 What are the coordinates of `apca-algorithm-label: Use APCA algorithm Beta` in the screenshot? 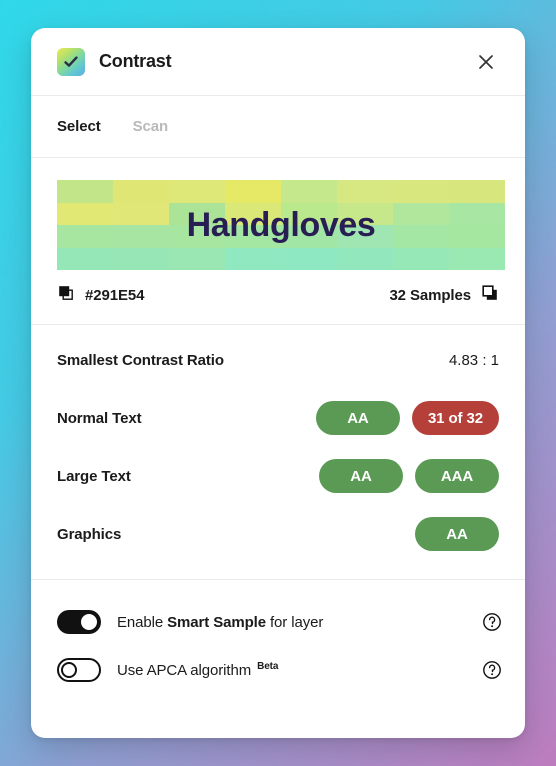 It's located at (198, 669).